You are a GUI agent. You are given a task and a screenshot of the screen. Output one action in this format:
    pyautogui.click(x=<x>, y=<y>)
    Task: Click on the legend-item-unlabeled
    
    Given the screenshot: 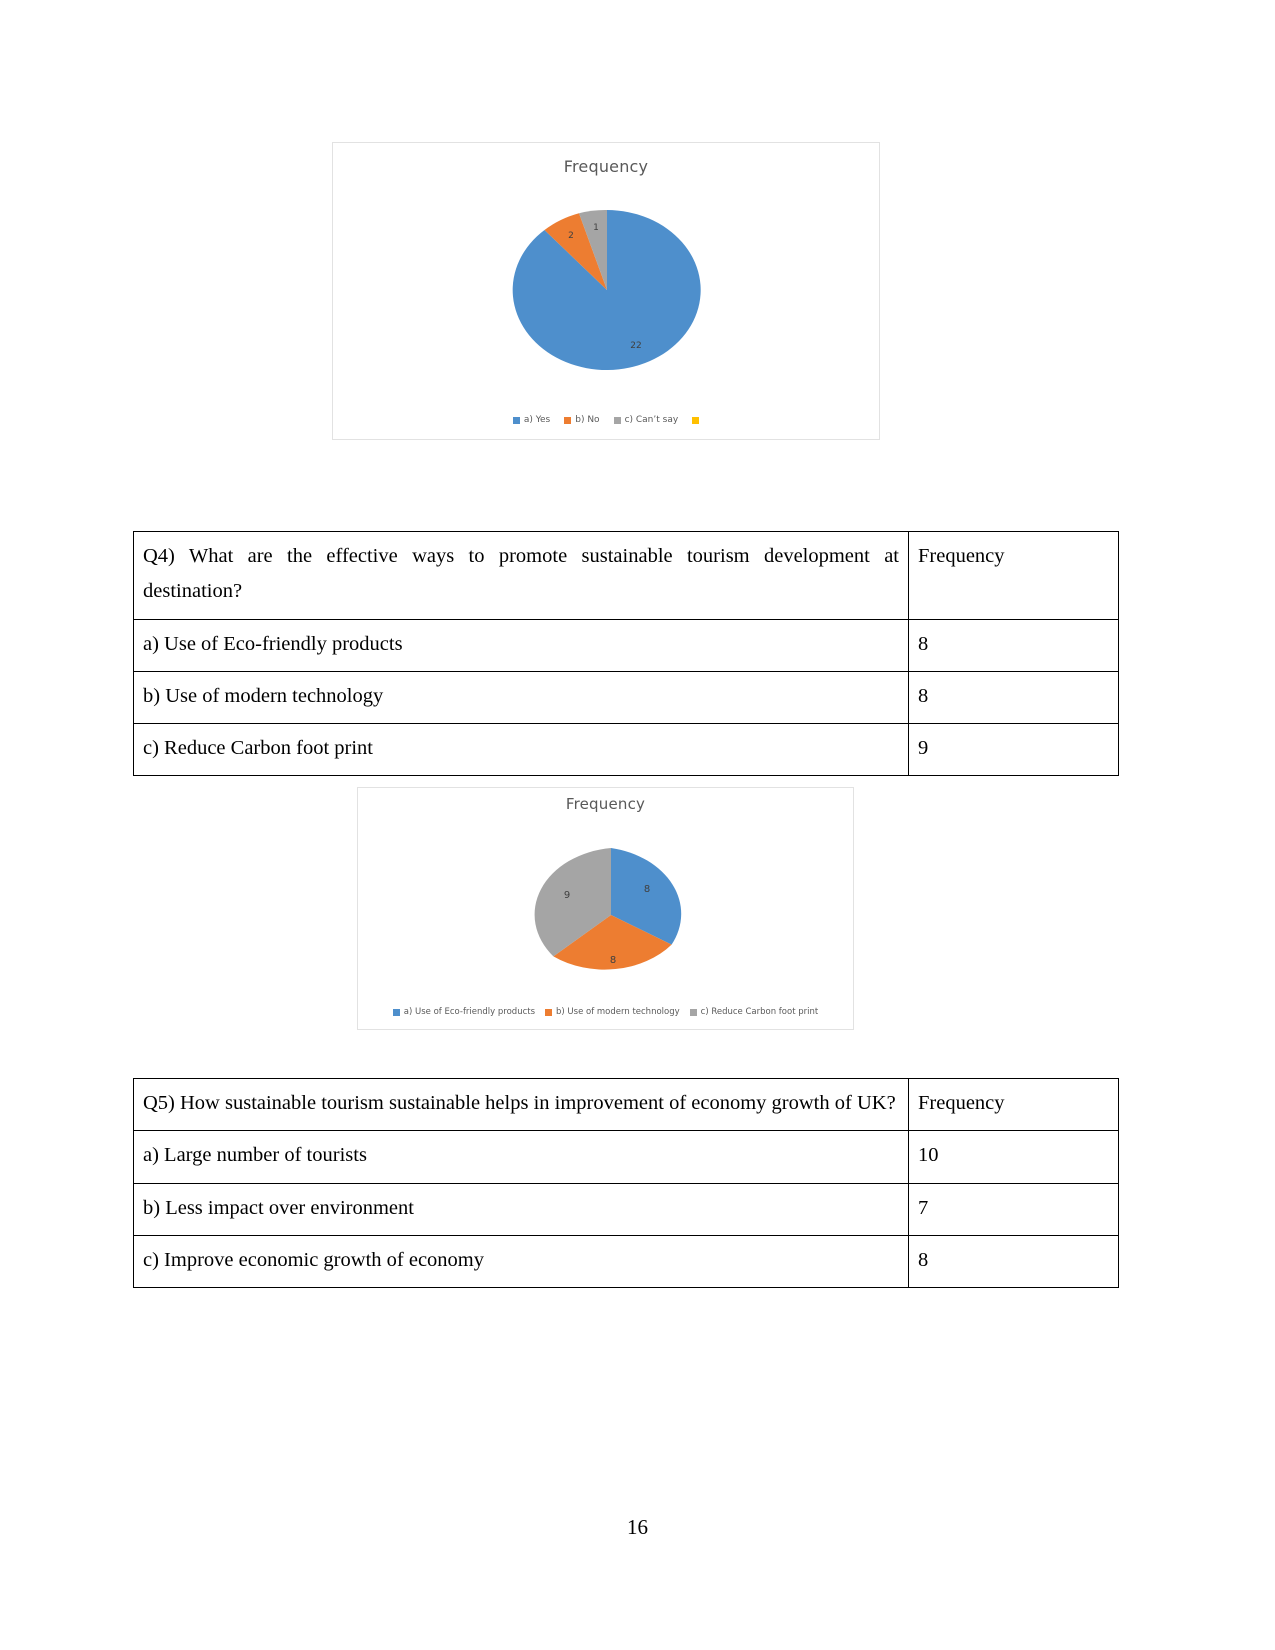 What is the action you would take?
    pyautogui.click(x=696, y=420)
    